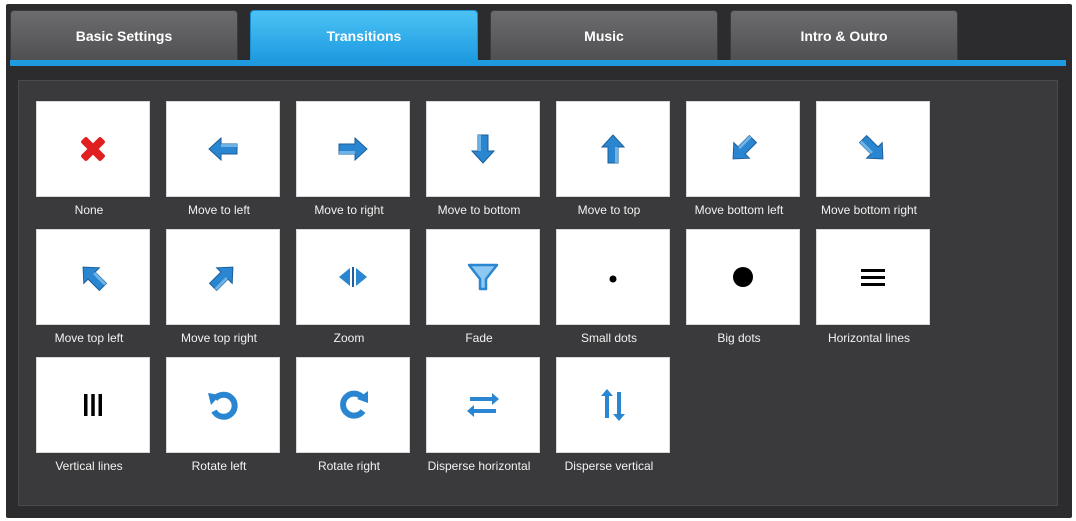 The height and width of the screenshot is (521, 1076). I want to click on arrow-down-icon, so click(483, 149).